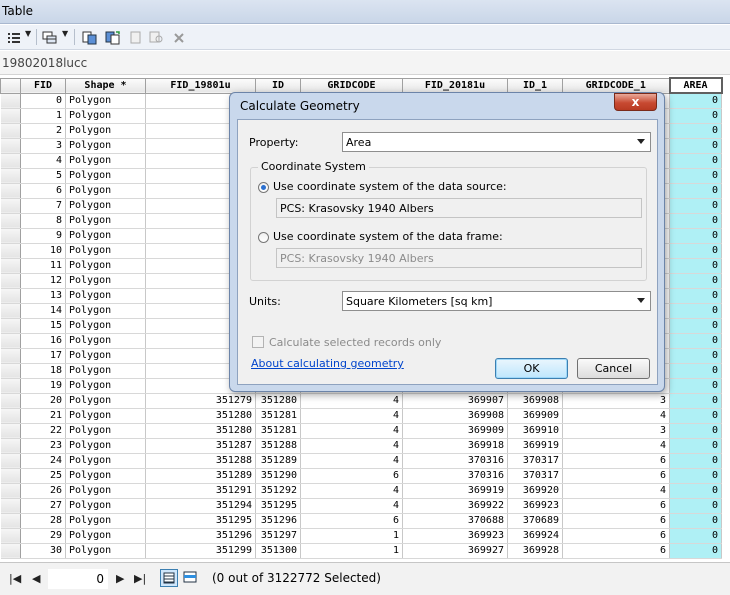 The height and width of the screenshot is (595, 730). Describe the element at coordinates (616, 491) in the screenshot. I see `cell-gridcode-1: 4` at that location.